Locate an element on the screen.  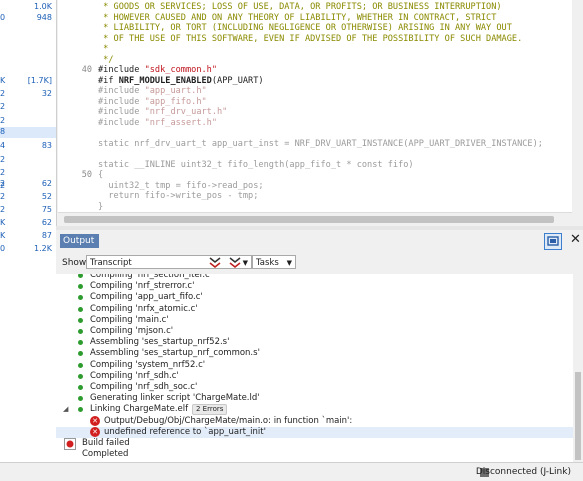
code-token: #include is located at coordinates (121, 122).